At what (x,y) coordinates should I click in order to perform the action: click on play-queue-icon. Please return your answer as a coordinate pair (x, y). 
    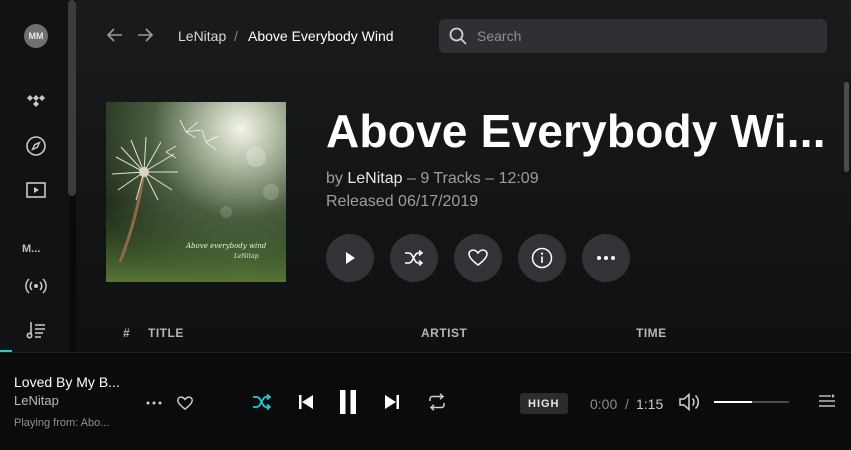
    Looking at the image, I should click on (827, 402).